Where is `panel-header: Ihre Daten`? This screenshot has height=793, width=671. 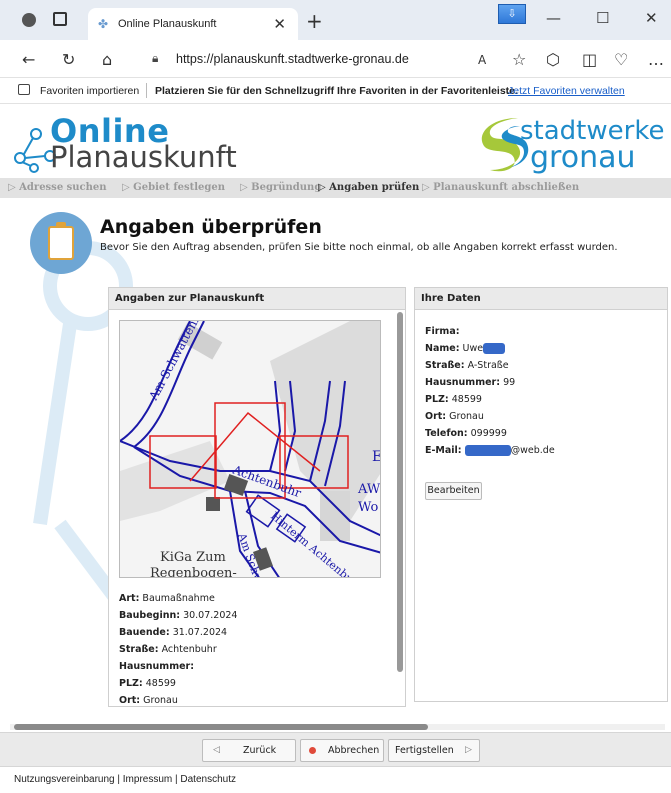 panel-header: Ihre Daten is located at coordinates (541, 299).